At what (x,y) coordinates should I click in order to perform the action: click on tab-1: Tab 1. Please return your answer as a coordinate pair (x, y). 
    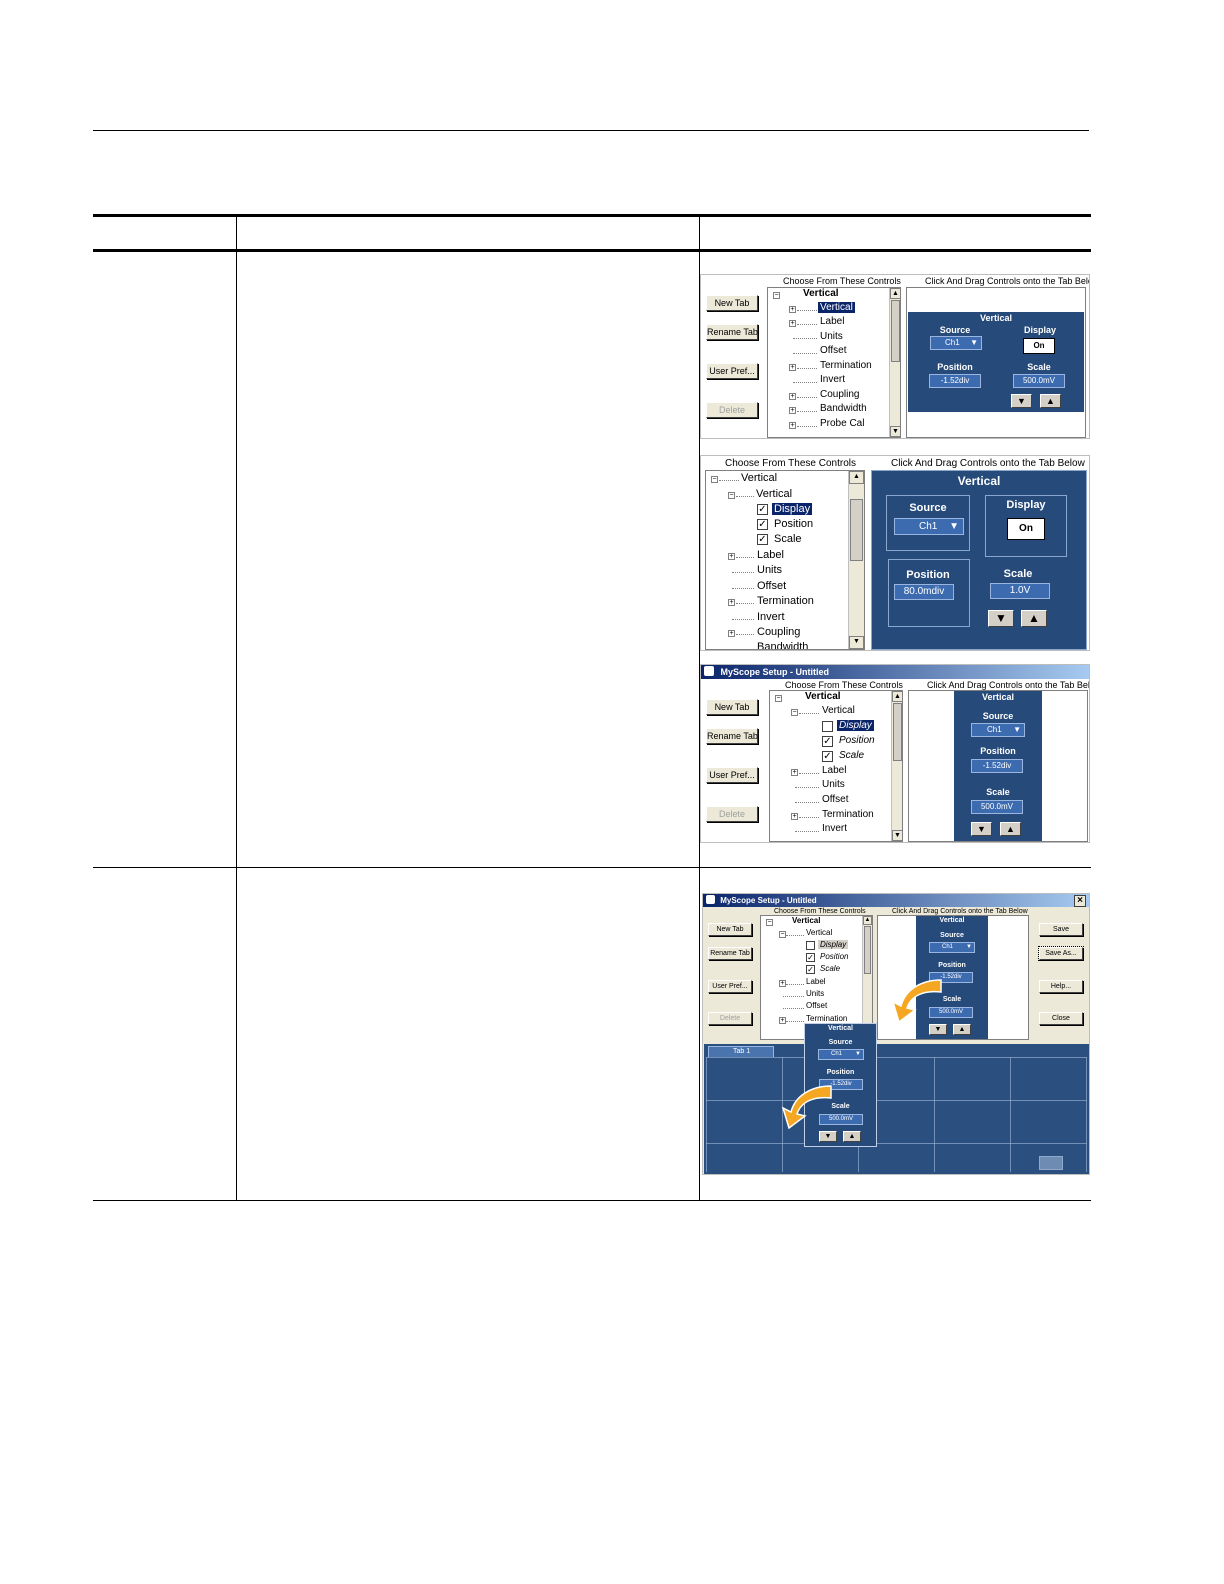
    Looking at the image, I should click on (741, 1051).